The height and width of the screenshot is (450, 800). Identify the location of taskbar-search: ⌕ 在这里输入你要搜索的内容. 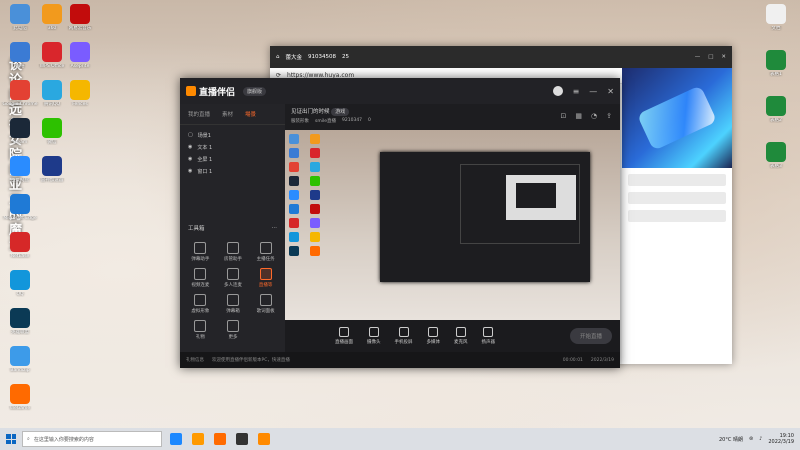
(92, 439).